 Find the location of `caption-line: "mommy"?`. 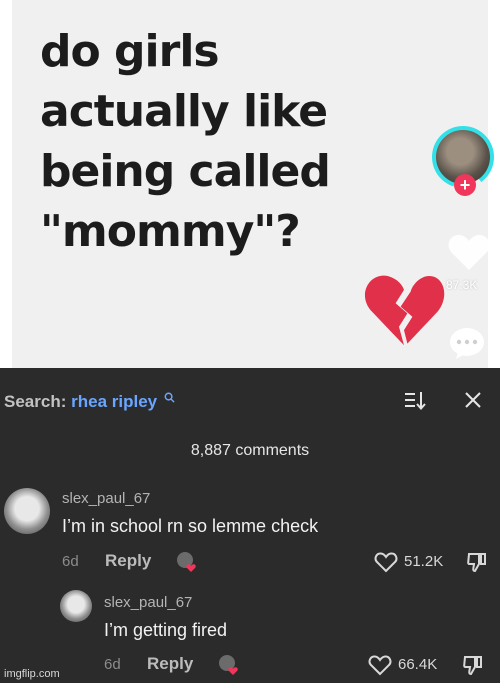

caption-line: "mommy"? is located at coordinates (170, 231).